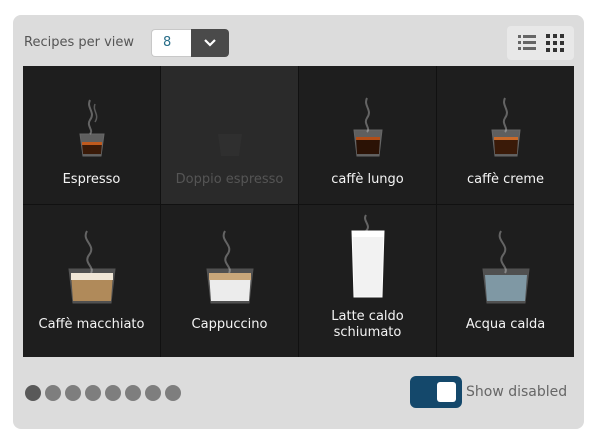 The image size is (600, 448). I want to click on pagination-dots, so click(103, 393).